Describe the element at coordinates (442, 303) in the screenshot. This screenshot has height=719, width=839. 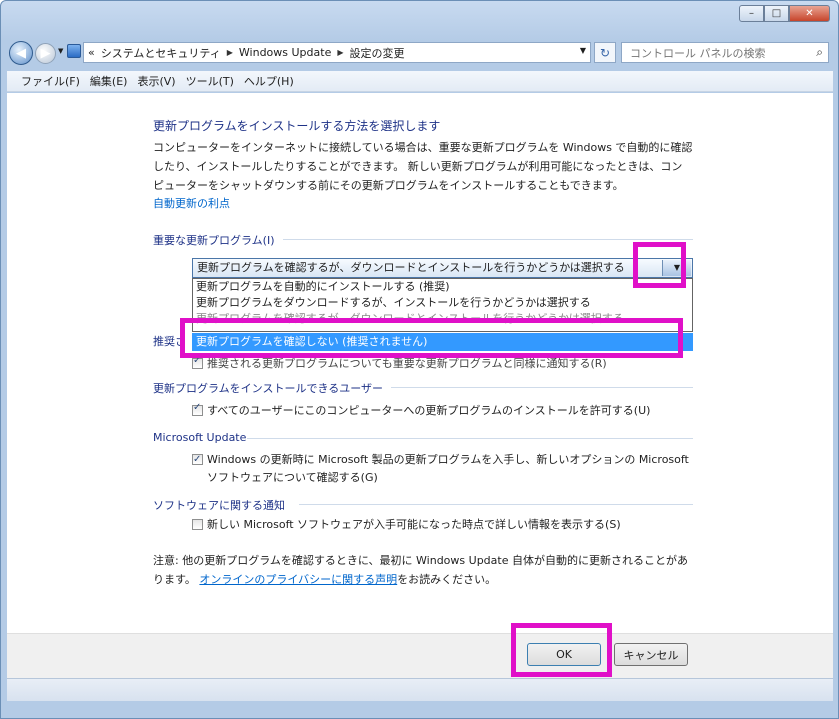
I see `option-download-only: 更新プログラムをダウンロードするが、インストールを行うかどうかは選択する` at that location.